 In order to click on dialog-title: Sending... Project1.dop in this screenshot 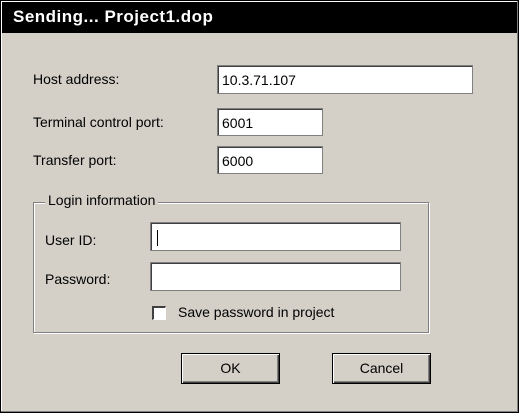, I will do `click(113, 16)`.